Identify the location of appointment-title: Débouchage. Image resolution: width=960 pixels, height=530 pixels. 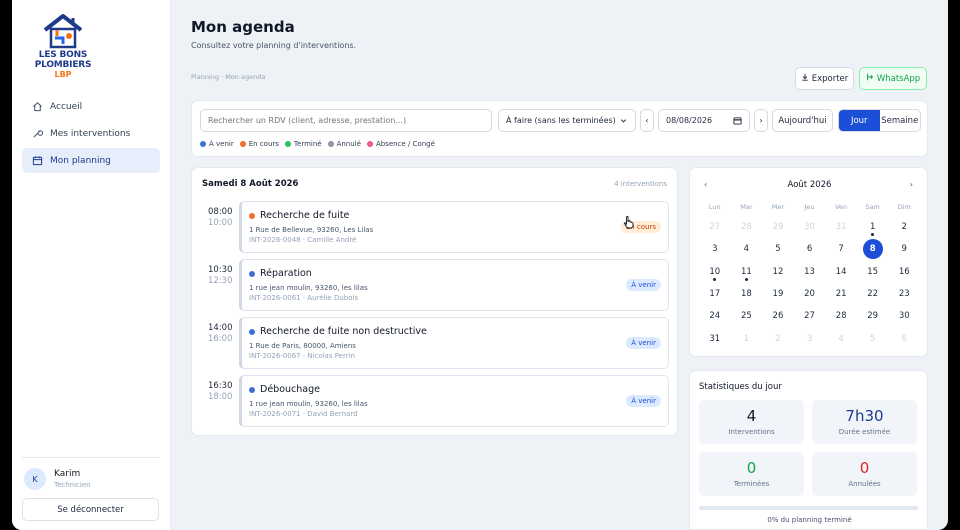
(290, 389).